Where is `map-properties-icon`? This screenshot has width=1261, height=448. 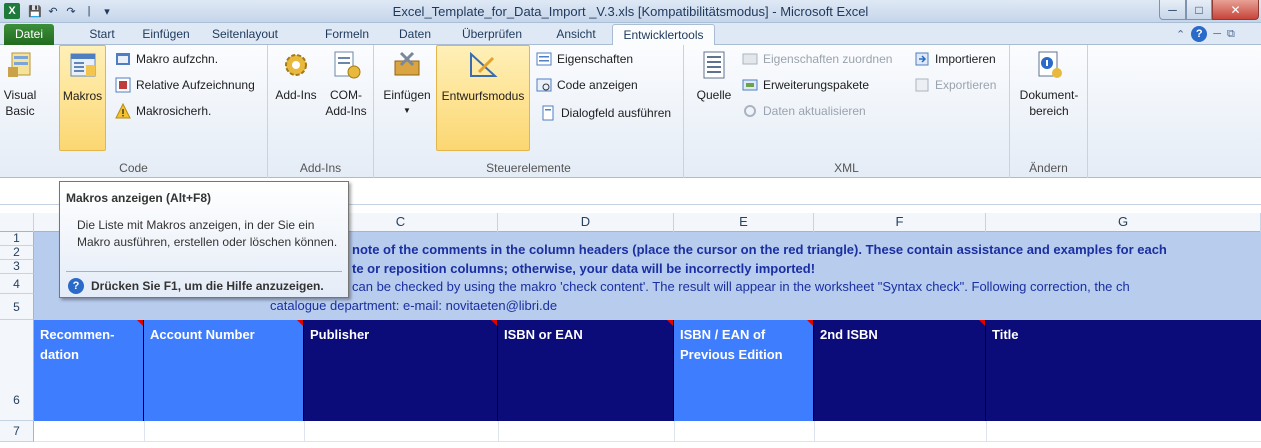 map-properties-icon is located at coordinates (750, 59).